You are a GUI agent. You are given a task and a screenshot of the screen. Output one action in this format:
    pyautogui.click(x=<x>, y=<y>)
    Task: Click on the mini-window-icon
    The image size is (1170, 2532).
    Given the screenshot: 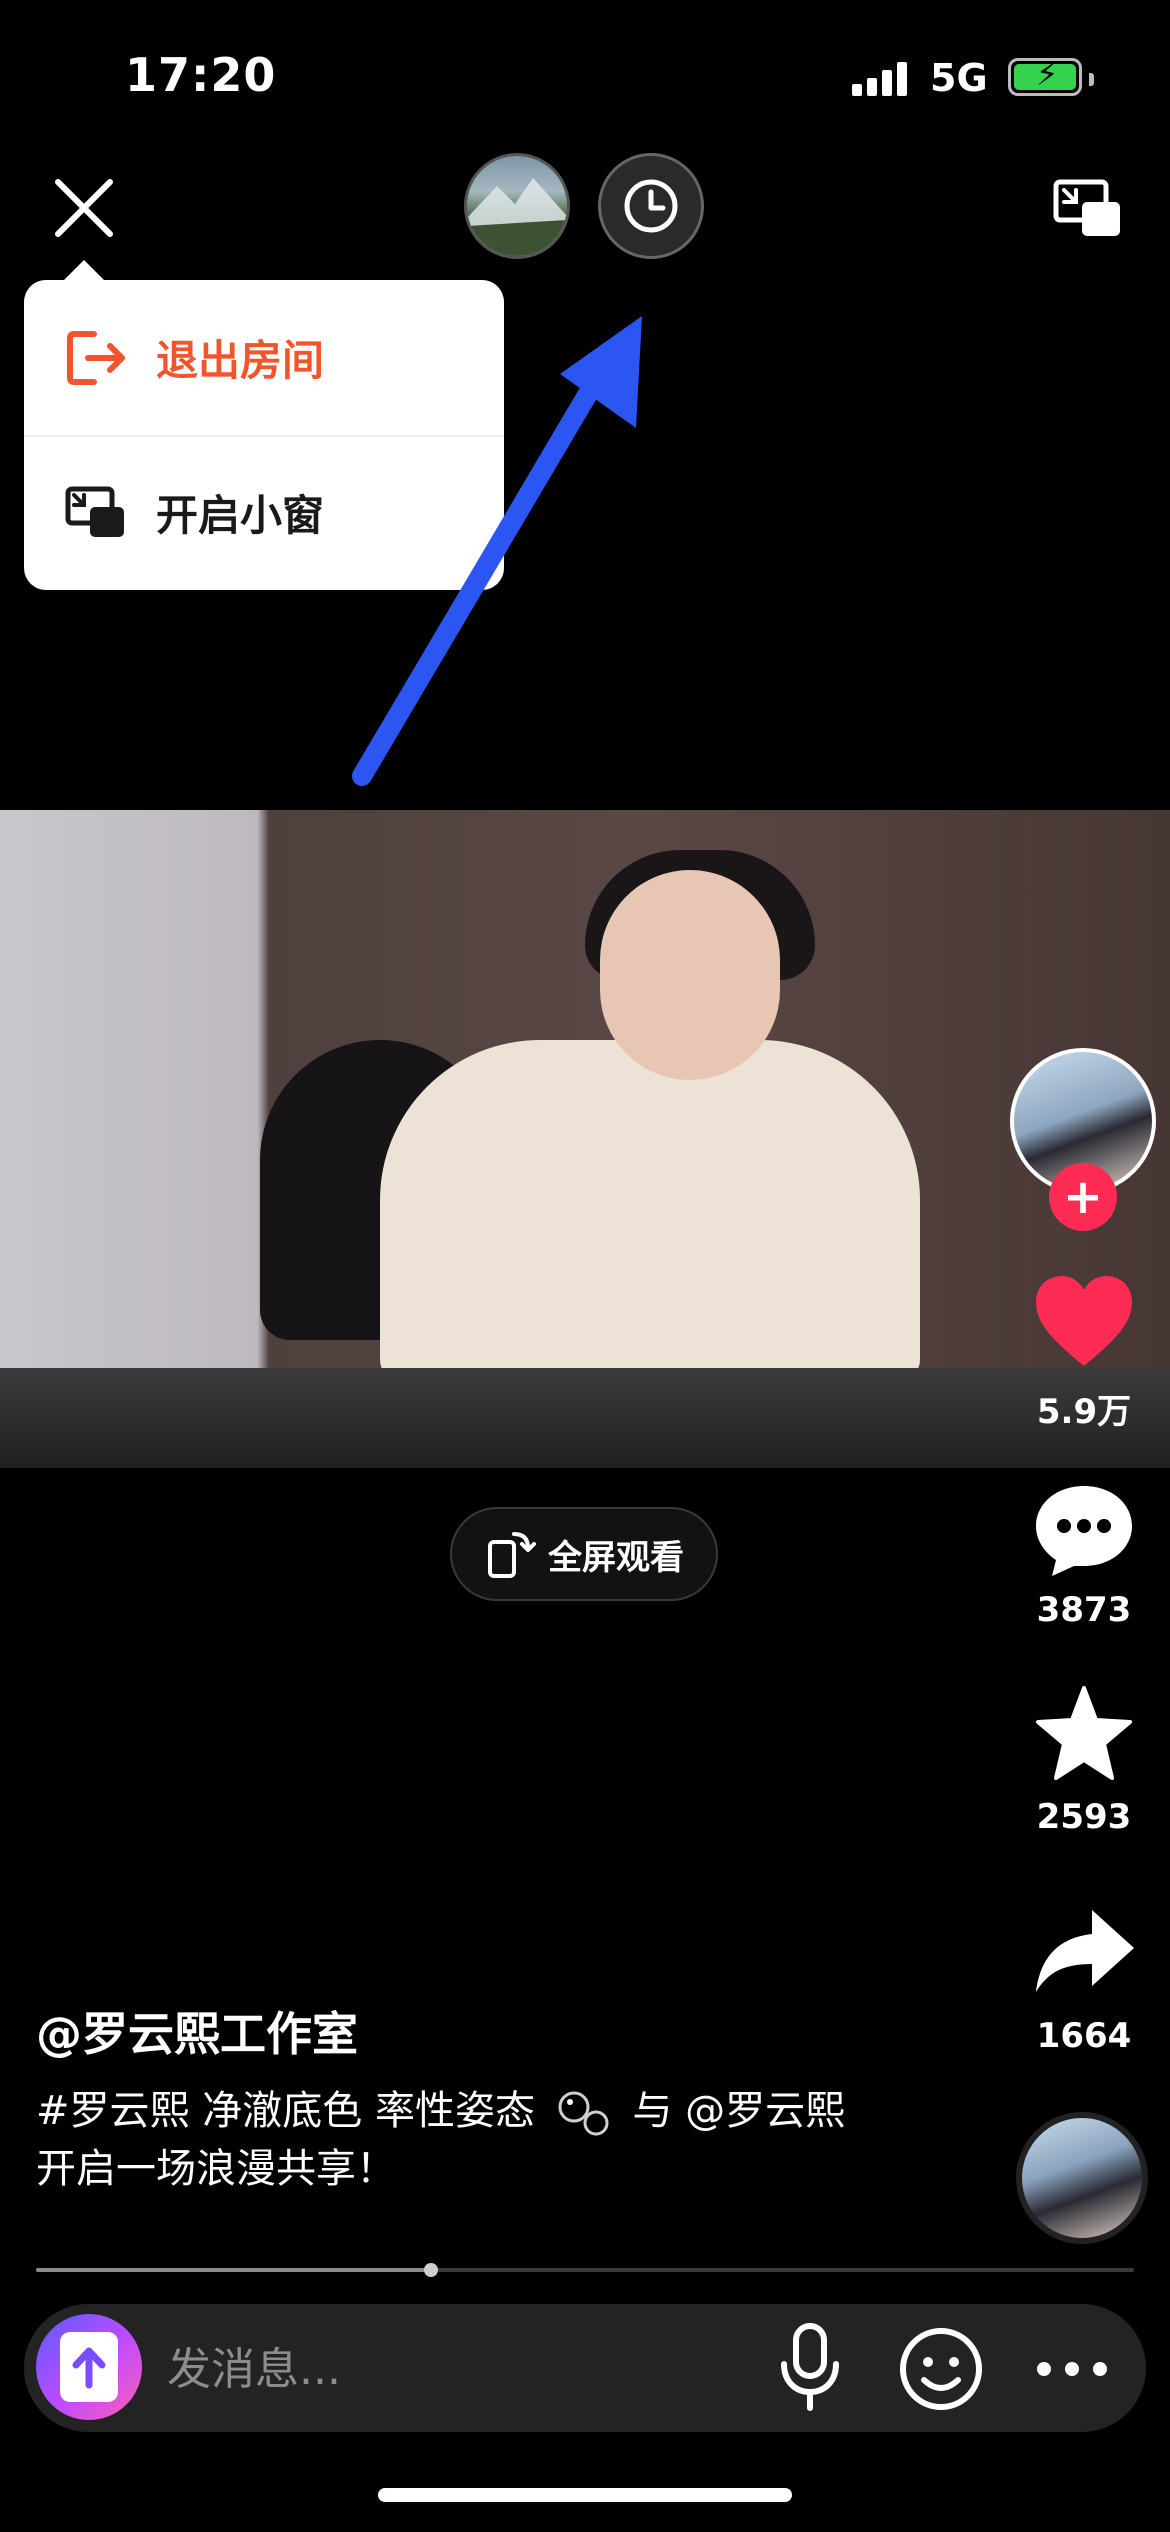 What is the action you would take?
    pyautogui.click(x=94, y=511)
    